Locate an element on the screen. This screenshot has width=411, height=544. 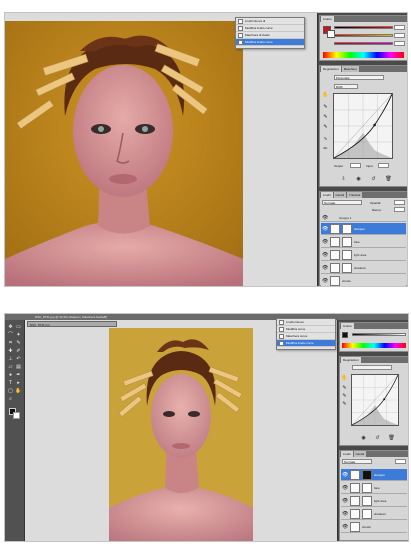
layer-row-selected: 👁 sharpen is located at coordinates (363, 229).